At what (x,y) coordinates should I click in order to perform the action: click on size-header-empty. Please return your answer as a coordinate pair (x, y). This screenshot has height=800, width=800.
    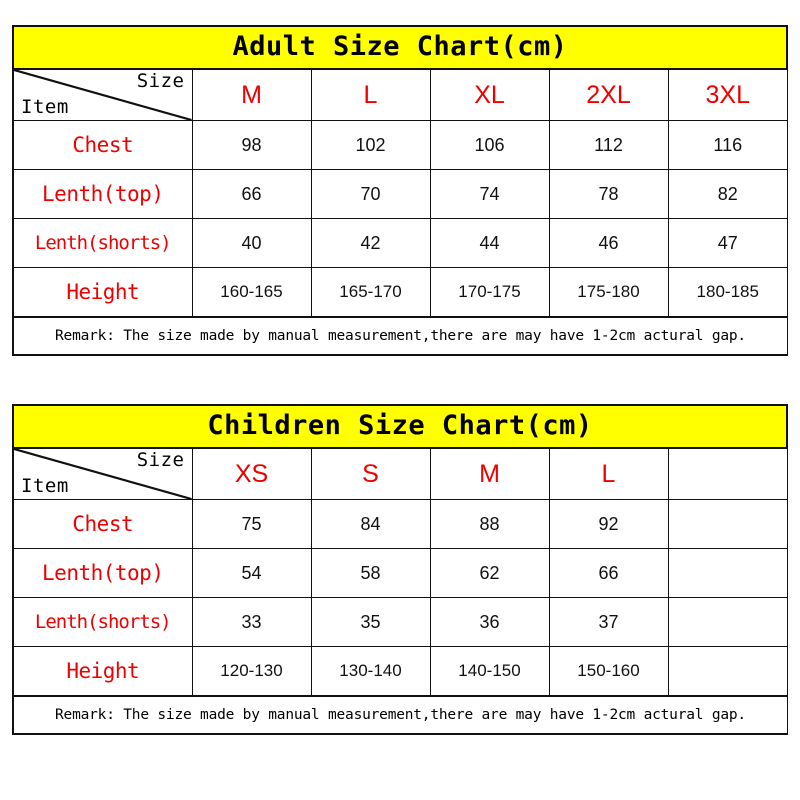
    Looking at the image, I should click on (727, 474).